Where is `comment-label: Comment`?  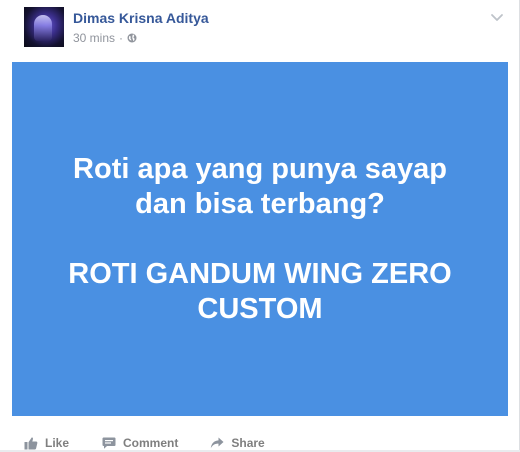 comment-label: Comment is located at coordinates (151, 443).